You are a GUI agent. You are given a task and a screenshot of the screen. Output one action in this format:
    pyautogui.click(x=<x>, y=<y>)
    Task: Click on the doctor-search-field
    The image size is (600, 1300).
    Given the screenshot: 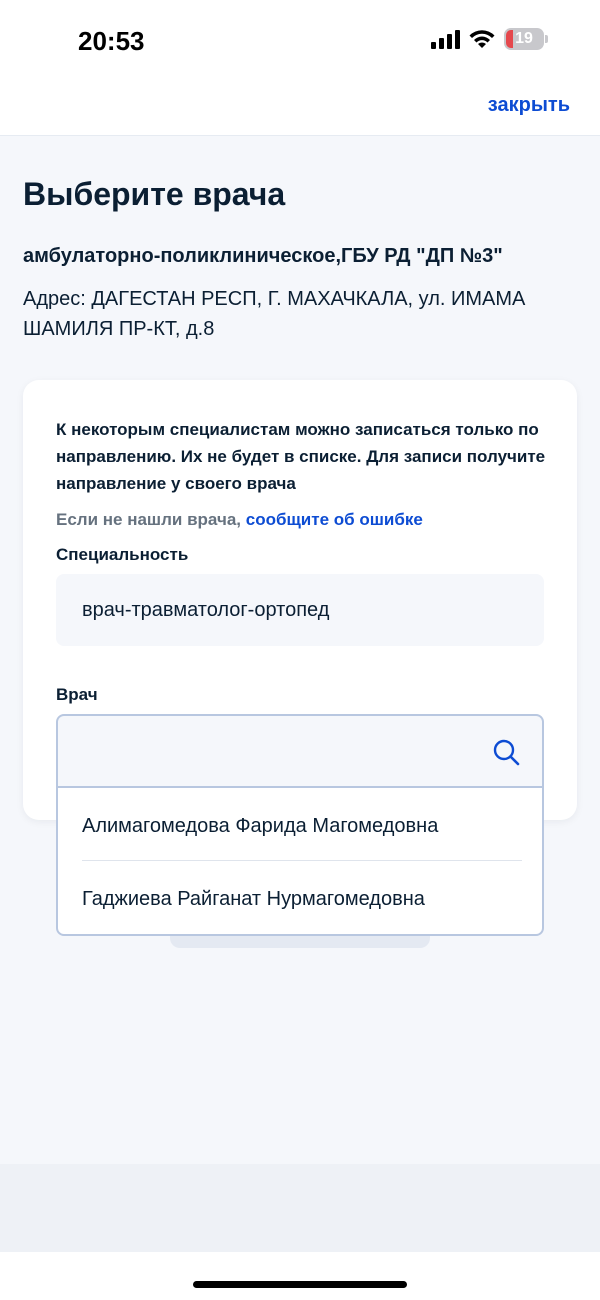 What is the action you would take?
    pyautogui.click(x=300, y=751)
    